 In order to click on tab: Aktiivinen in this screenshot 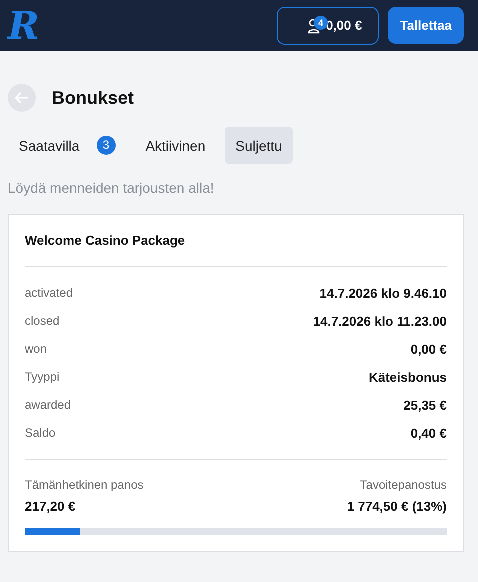, I will do `click(175, 145)`.